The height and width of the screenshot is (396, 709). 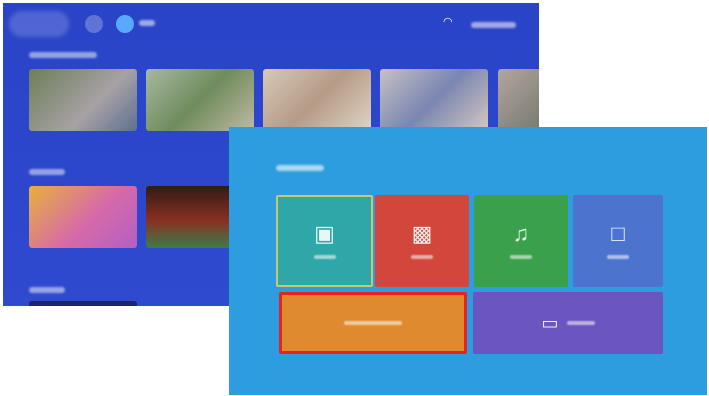 What do you see at coordinates (550, 323) in the screenshot?
I see `screen-mirror-icon: ▭` at bounding box center [550, 323].